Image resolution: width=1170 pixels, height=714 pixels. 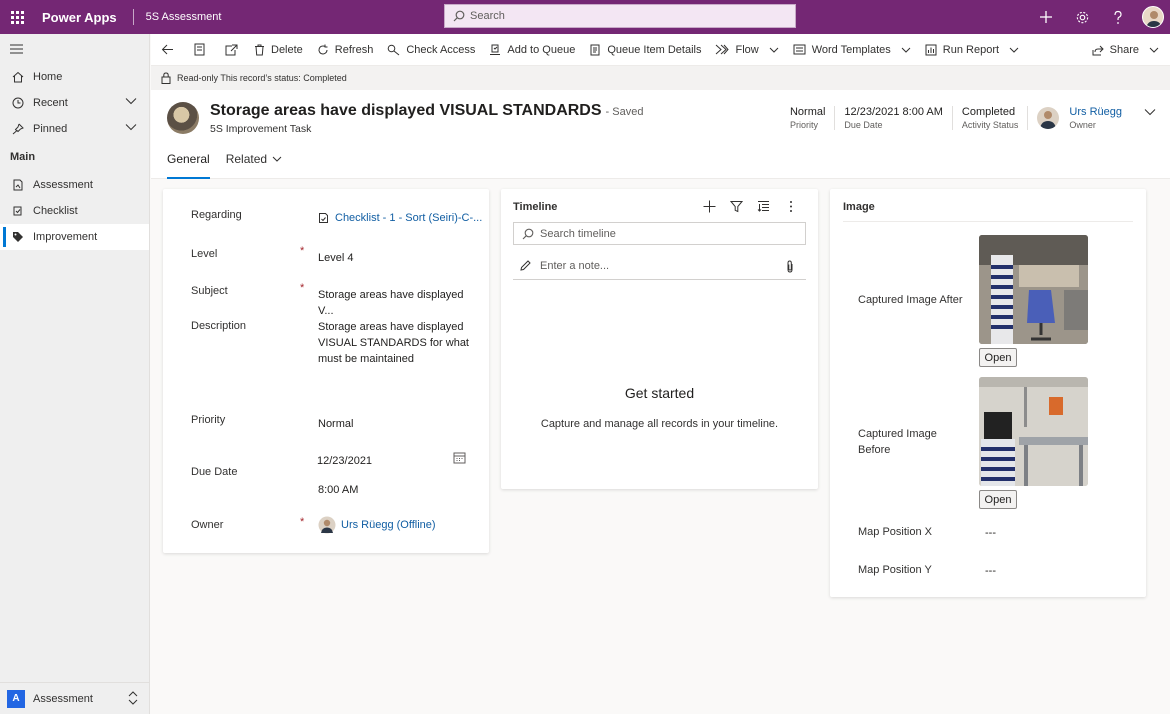 What do you see at coordinates (74, 49) in the screenshot?
I see `hamburger-menu-icon` at bounding box center [74, 49].